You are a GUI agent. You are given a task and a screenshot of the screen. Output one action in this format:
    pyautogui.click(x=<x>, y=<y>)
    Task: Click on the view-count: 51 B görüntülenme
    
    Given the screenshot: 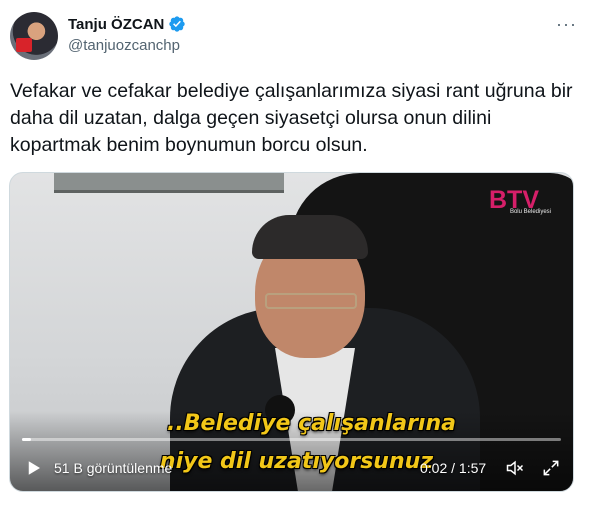 What is the action you would take?
    pyautogui.click(x=113, y=468)
    